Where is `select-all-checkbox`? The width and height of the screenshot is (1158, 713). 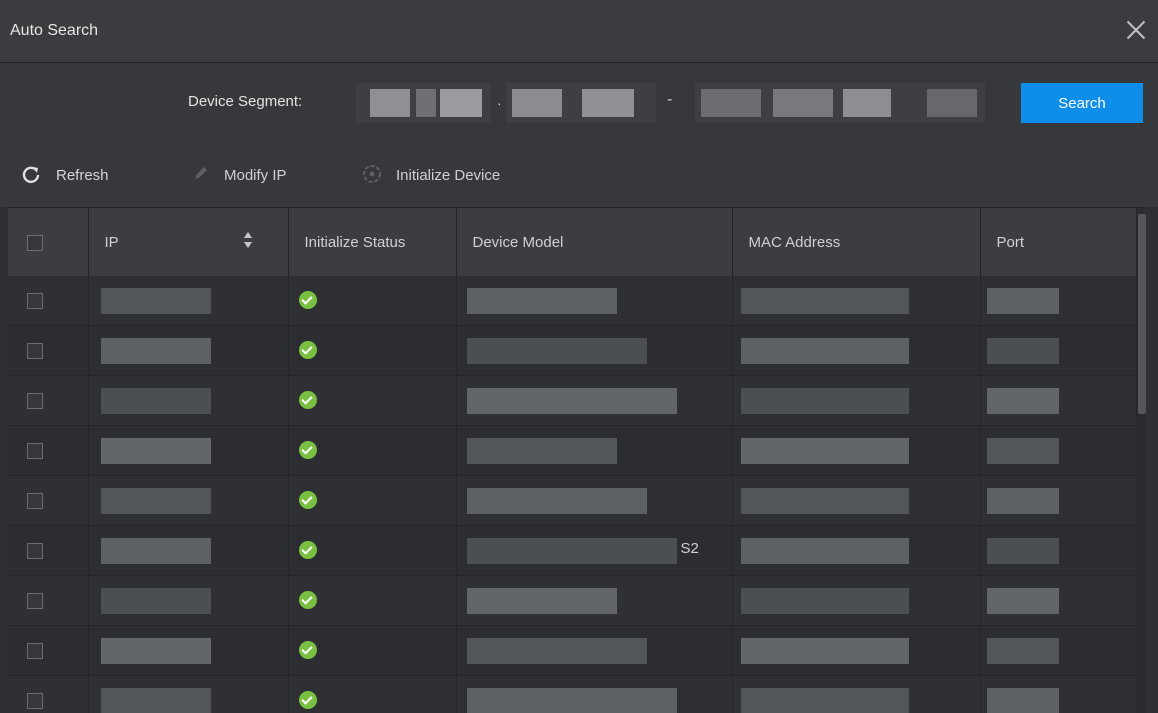 select-all-checkbox is located at coordinates (35, 242).